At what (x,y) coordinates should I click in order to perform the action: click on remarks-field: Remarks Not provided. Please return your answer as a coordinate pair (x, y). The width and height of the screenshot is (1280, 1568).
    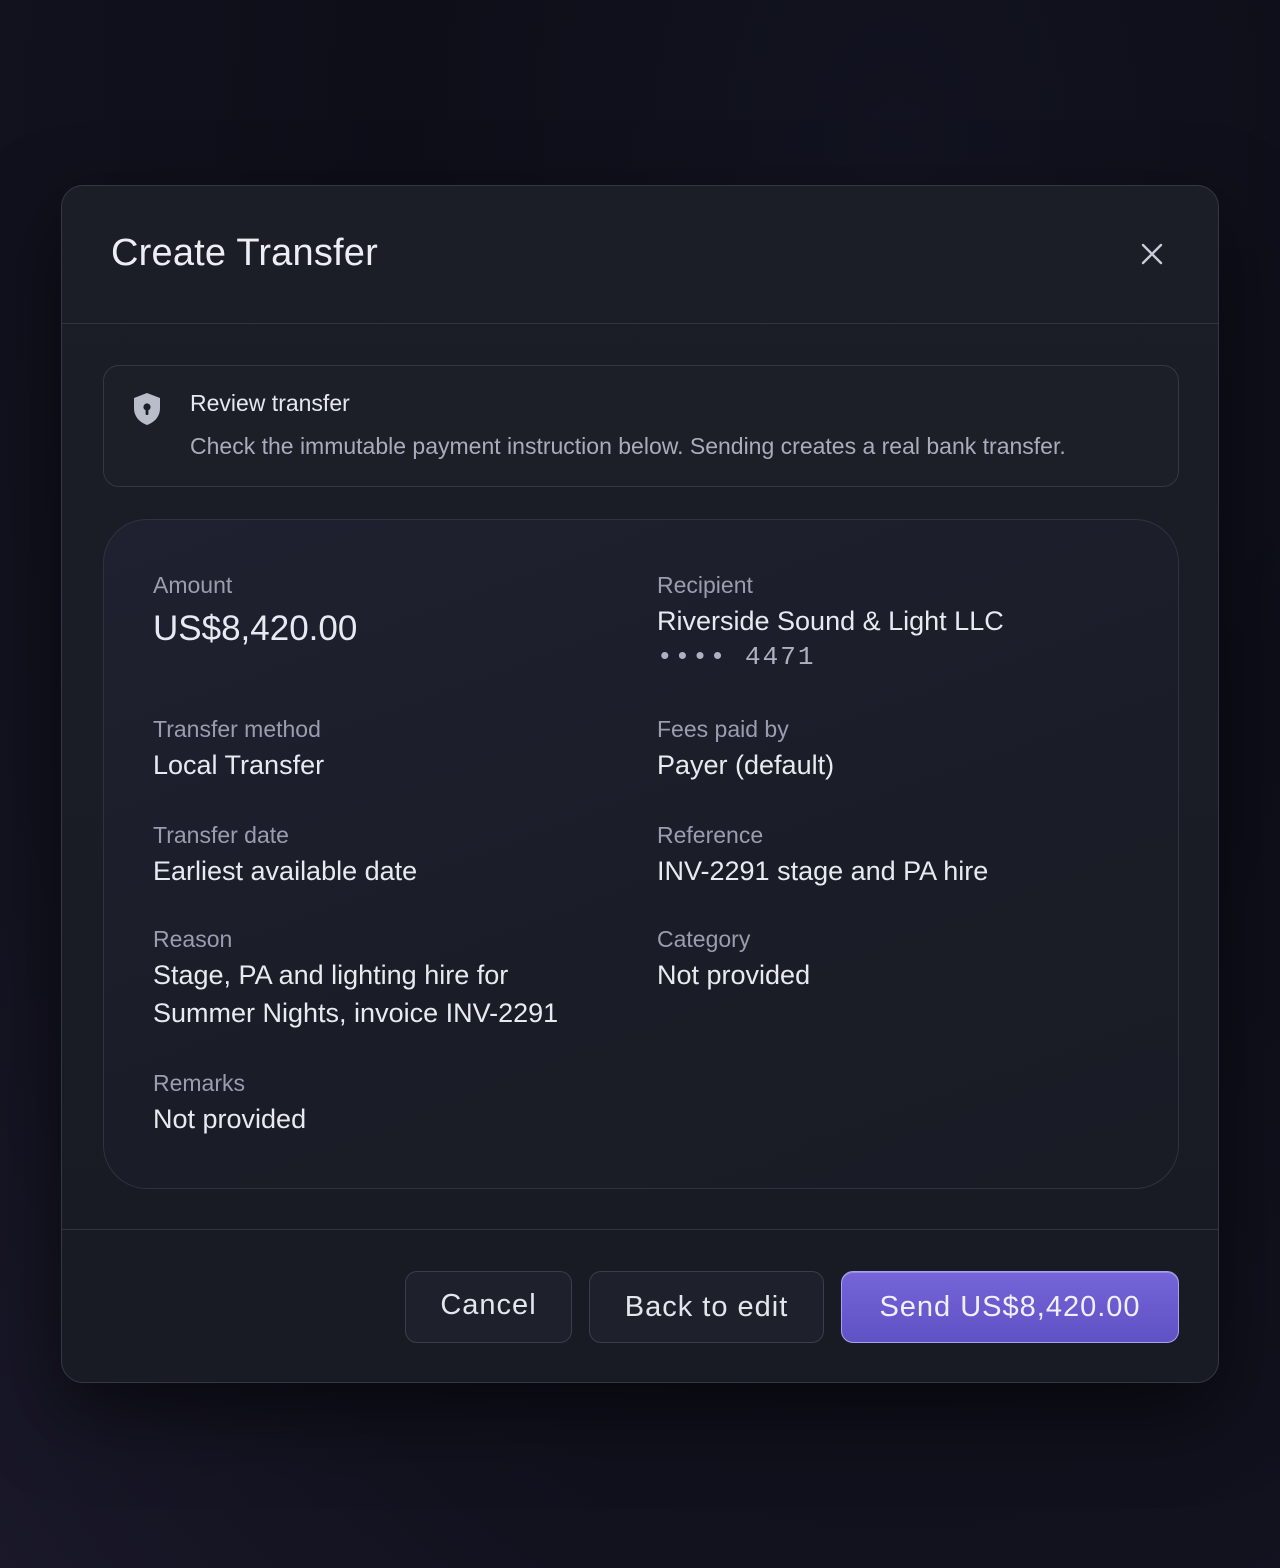
    Looking at the image, I should click on (229, 1103).